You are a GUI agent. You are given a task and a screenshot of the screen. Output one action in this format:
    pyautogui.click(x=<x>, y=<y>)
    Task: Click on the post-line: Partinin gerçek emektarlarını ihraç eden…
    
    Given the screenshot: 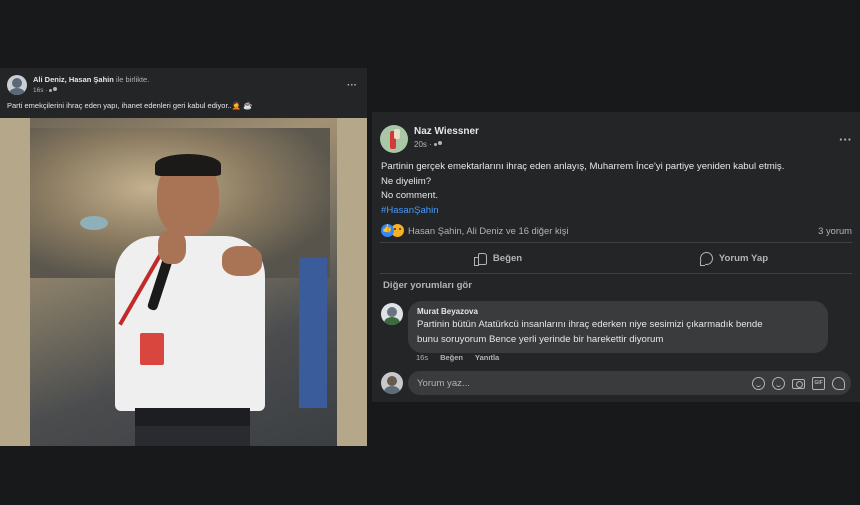 What is the action you would take?
    pyautogui.click(x=583, y=166)
    